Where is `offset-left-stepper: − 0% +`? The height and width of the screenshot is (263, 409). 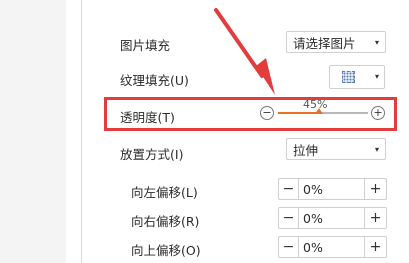 offset-left-stepper: − 0% + is located at coordinates (332, 189).